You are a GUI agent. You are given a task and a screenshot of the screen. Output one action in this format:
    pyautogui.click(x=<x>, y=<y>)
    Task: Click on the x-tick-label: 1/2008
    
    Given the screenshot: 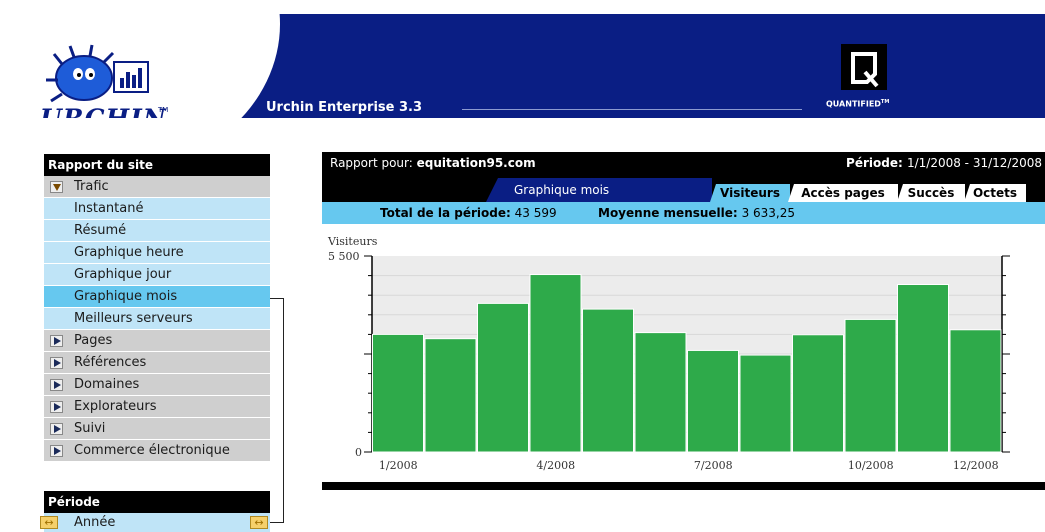 What is the action you would take?
    pyautogui.click(x=398, y=465)
    